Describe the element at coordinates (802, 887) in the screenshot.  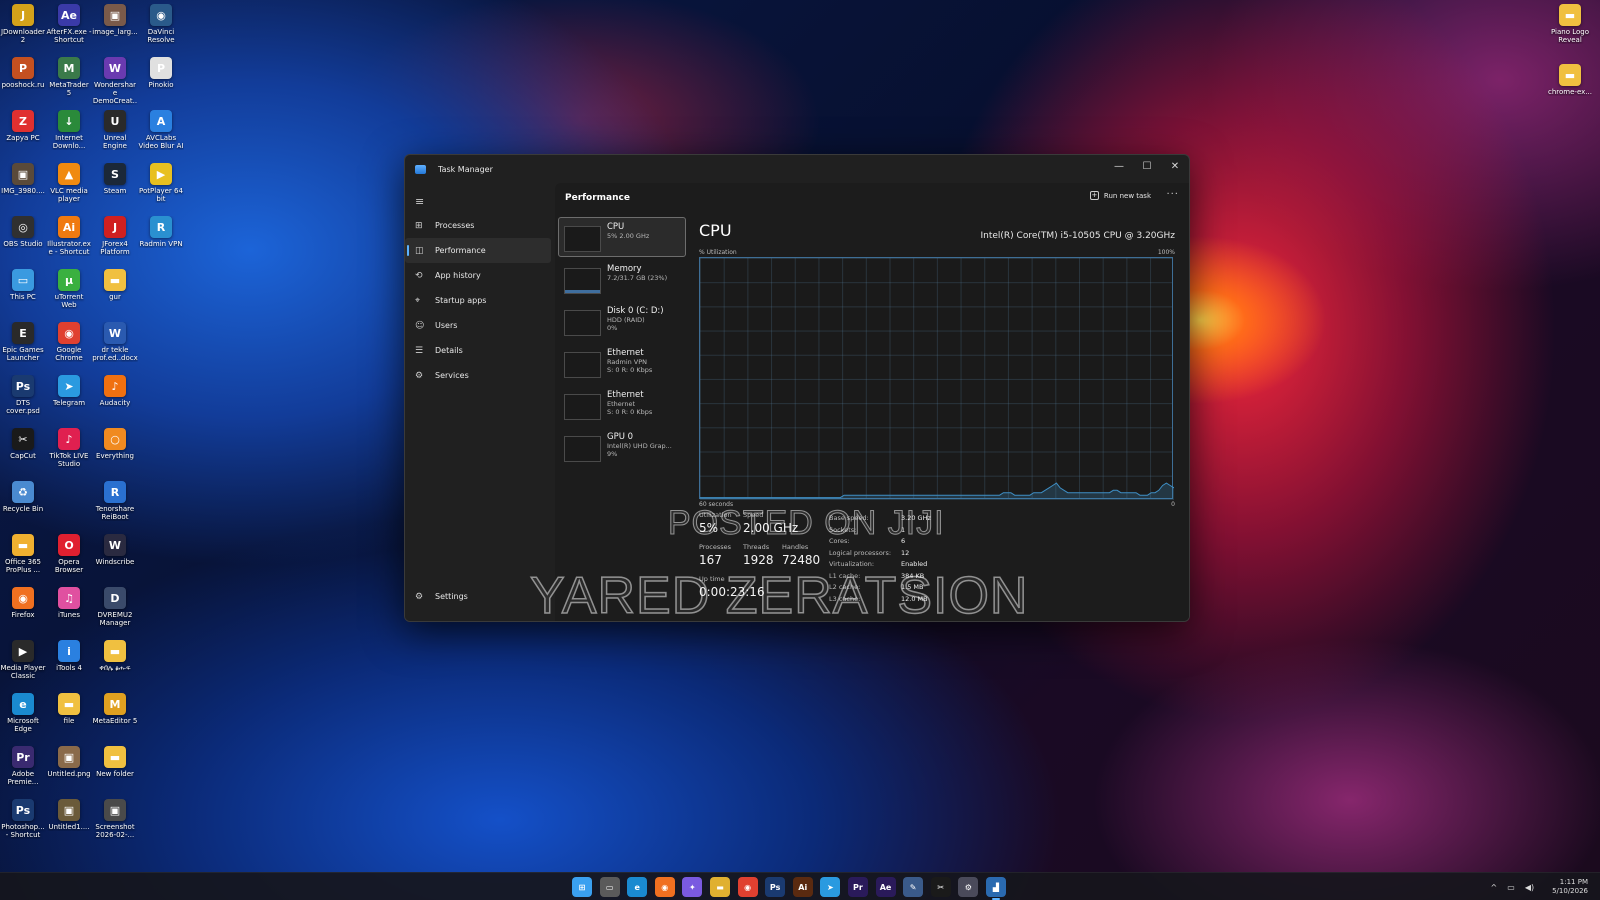
I see `taskbar-illustrator-icon: Ai` at that location.